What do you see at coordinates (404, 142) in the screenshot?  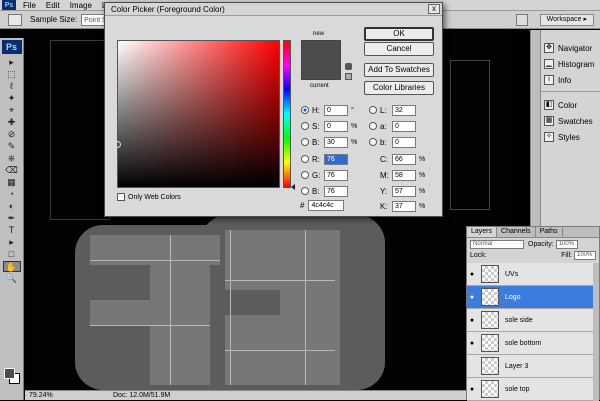 I see `lab-b-input: 0` at bounding box center [404, 142].